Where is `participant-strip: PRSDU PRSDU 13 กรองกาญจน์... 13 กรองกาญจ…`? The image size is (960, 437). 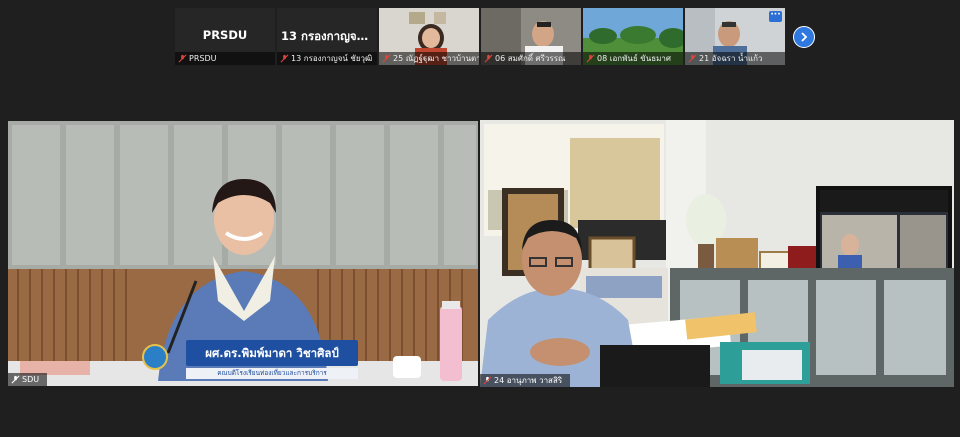 participant-strip: PRSDU PRSDU 13 กรองกาญจน์... 13 กรองกาญจ… is located at coordinates (480, 36).